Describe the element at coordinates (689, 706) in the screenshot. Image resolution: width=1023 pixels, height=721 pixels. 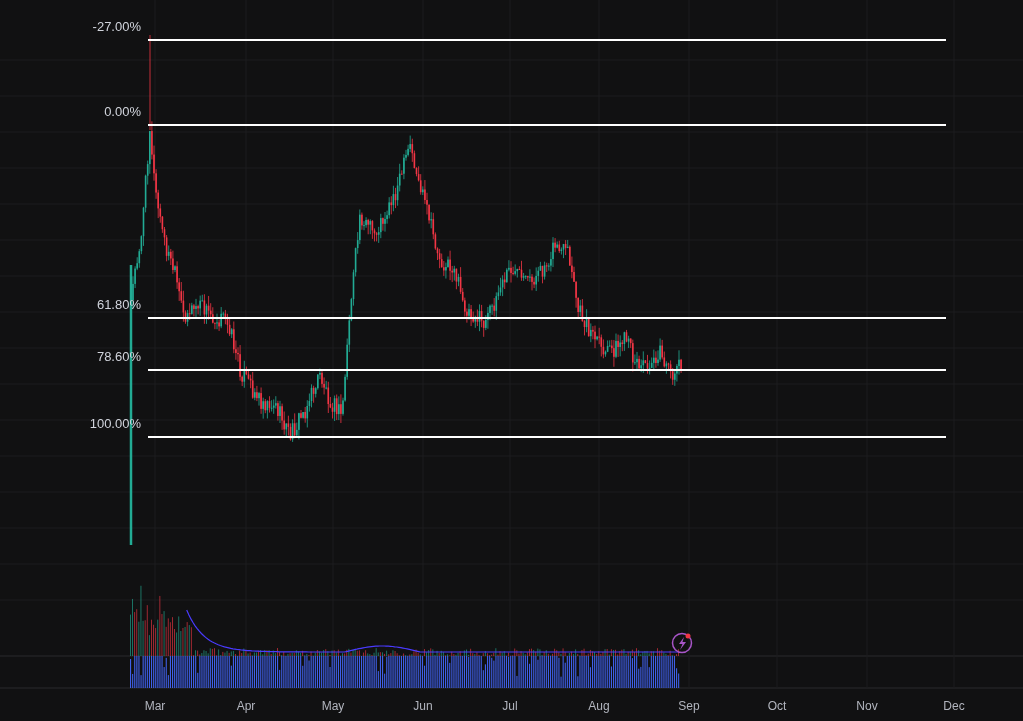
I see `month-label: Sep` at that location.